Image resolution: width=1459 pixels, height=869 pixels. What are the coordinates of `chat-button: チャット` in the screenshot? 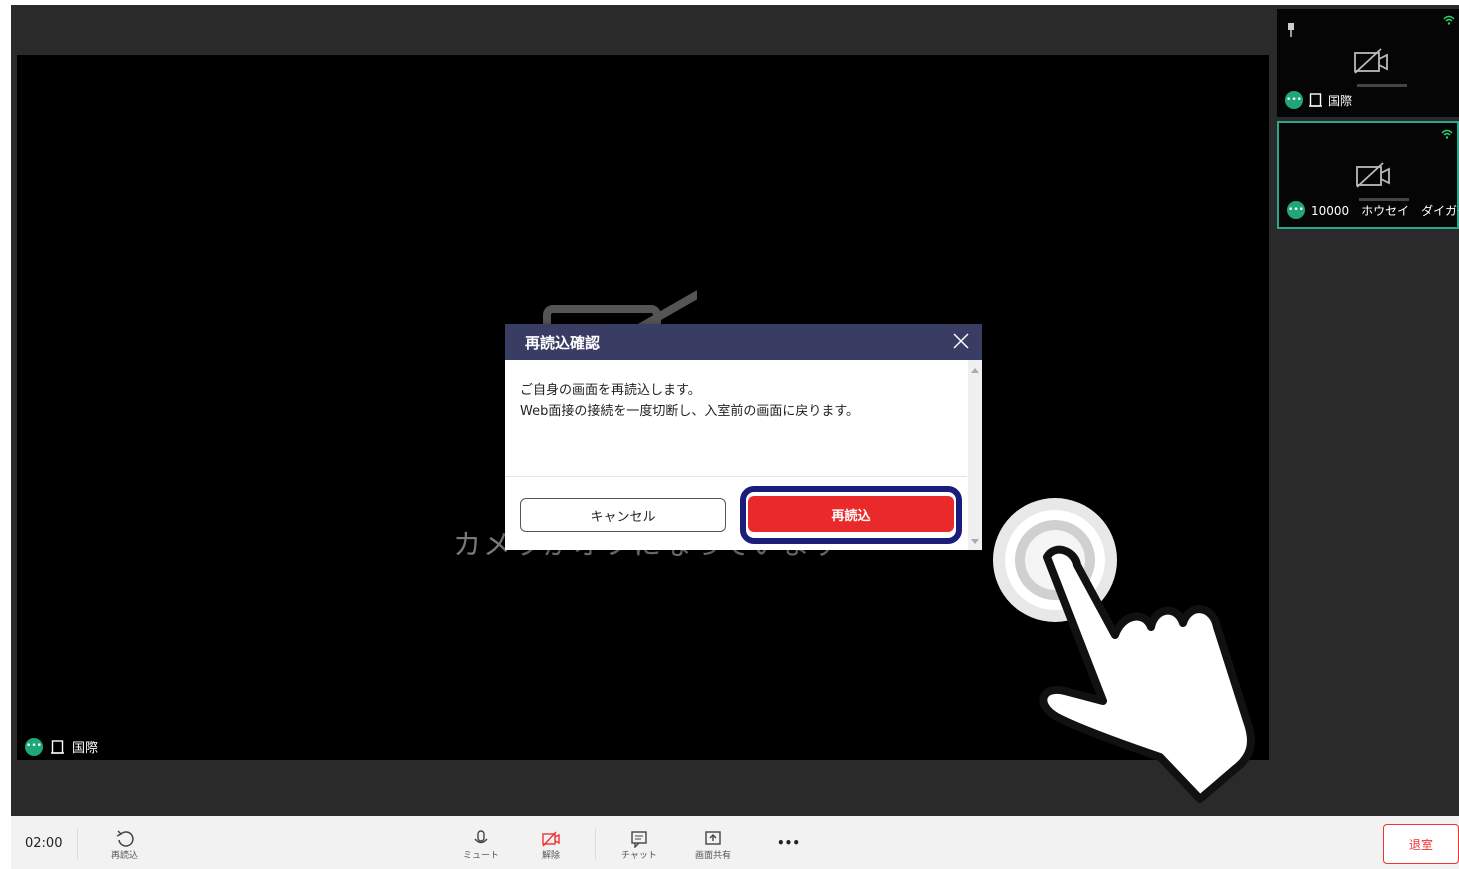 It's located at (639, 845).